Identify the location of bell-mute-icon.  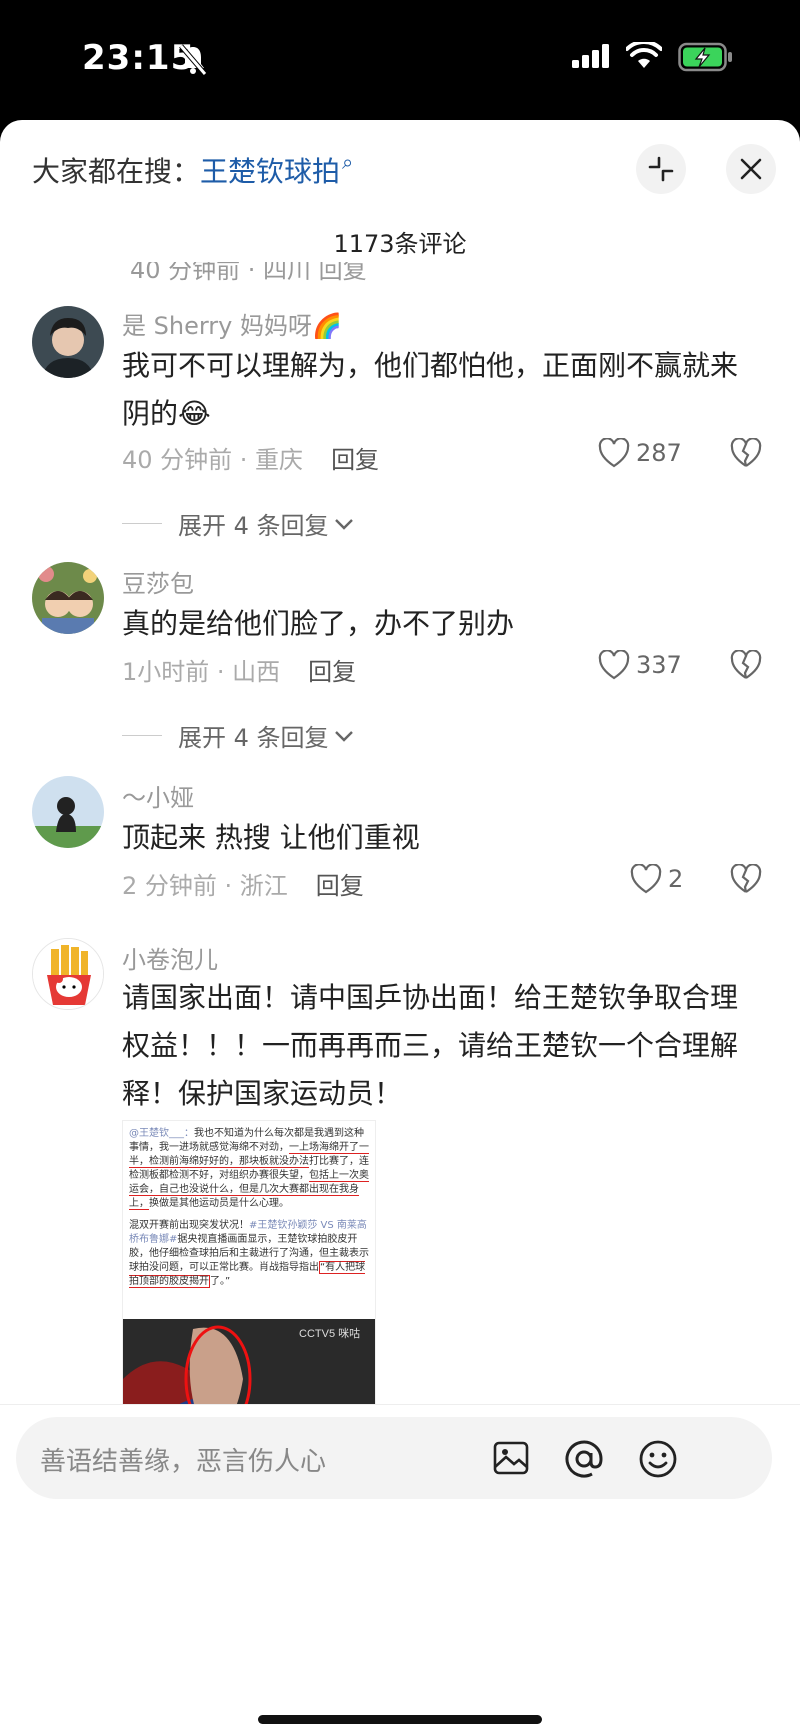
(193, 62).